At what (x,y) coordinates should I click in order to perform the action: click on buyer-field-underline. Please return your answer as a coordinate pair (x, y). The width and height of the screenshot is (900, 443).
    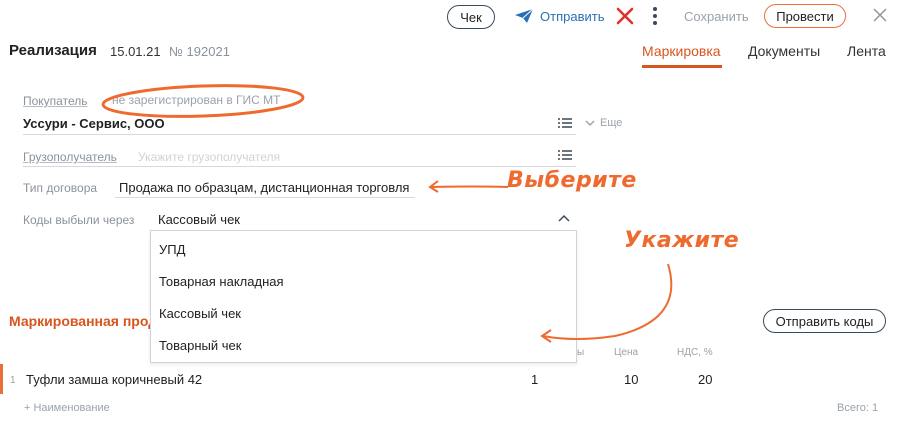
    Looking at the image, I should click on (299, 134).